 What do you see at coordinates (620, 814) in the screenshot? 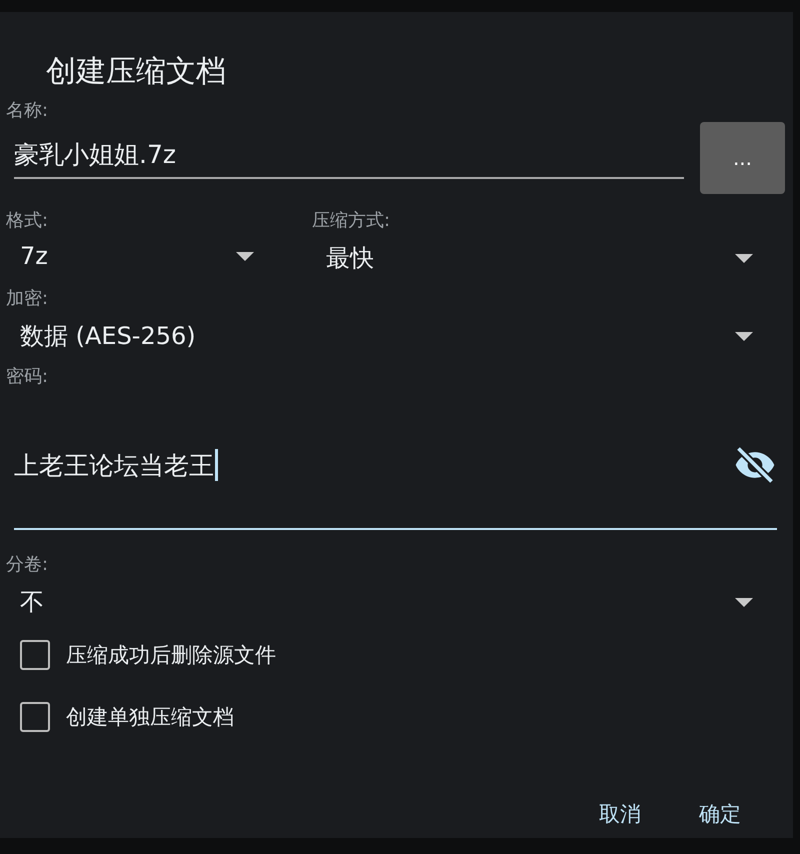
I see `dialog-button: 取消` at bounding box center [620, 814].